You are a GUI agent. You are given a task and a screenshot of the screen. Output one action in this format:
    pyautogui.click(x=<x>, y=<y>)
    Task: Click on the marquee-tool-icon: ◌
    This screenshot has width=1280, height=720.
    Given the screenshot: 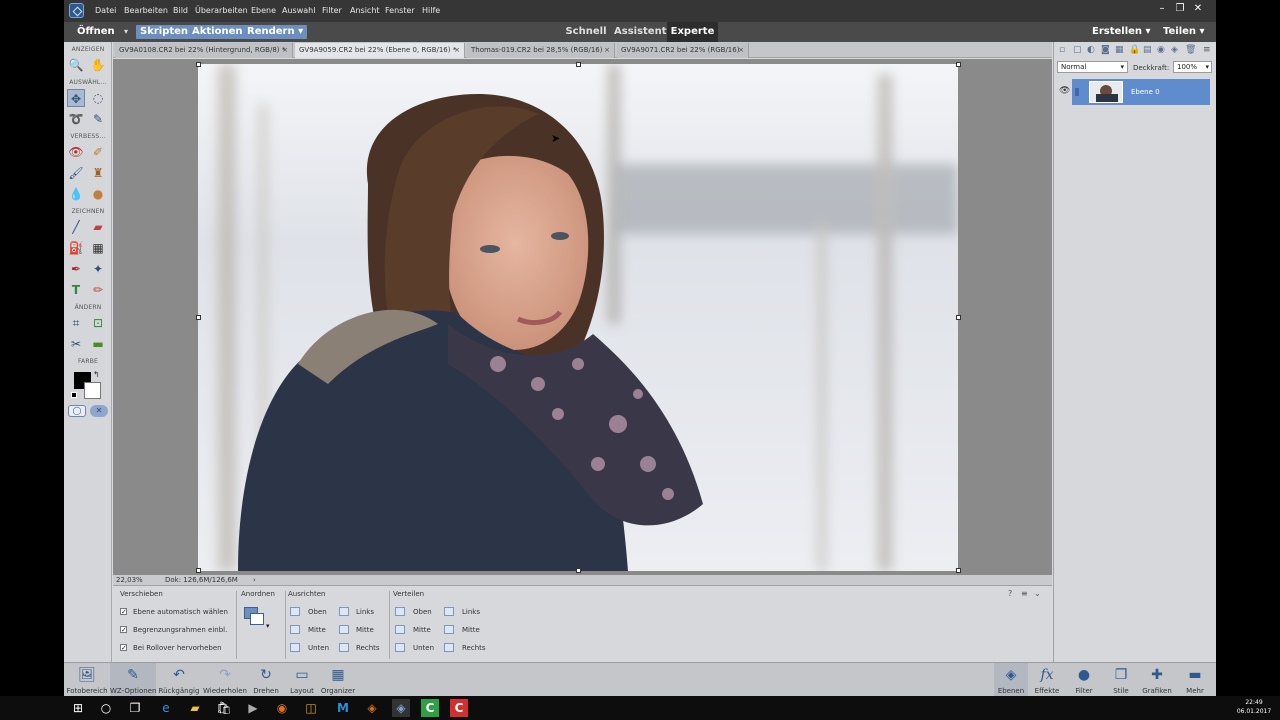 What is the action you would take?
    pyautogui.click(x=98, y=98)
    